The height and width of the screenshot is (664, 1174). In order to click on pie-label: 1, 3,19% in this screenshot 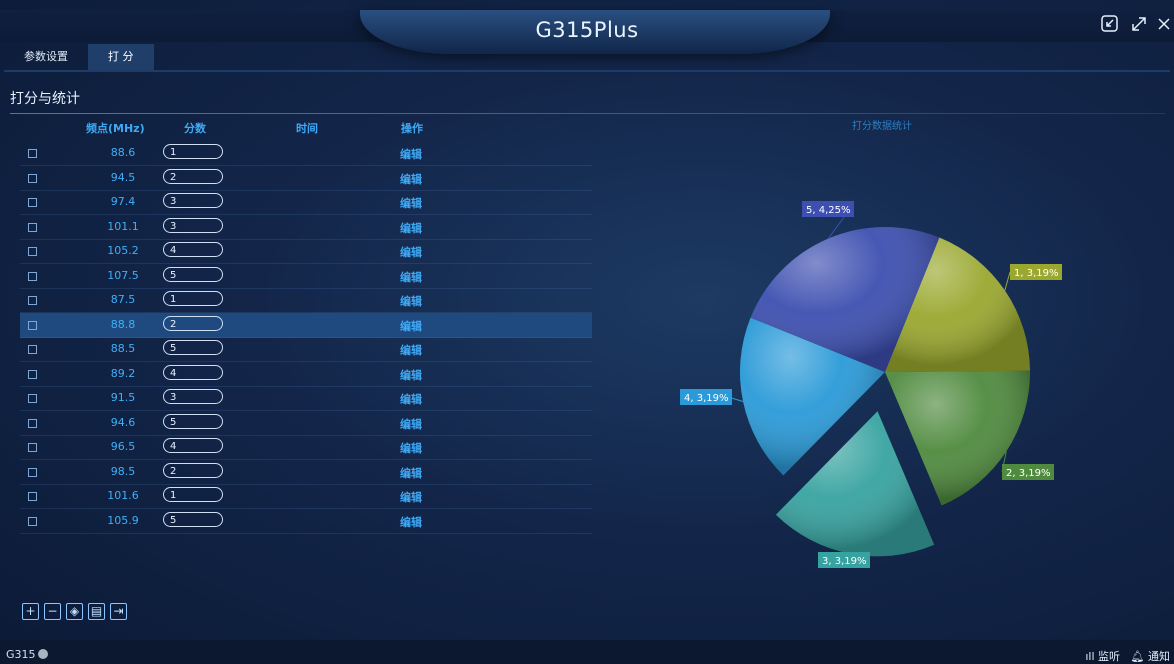, I will do `click(1036, 273)`.